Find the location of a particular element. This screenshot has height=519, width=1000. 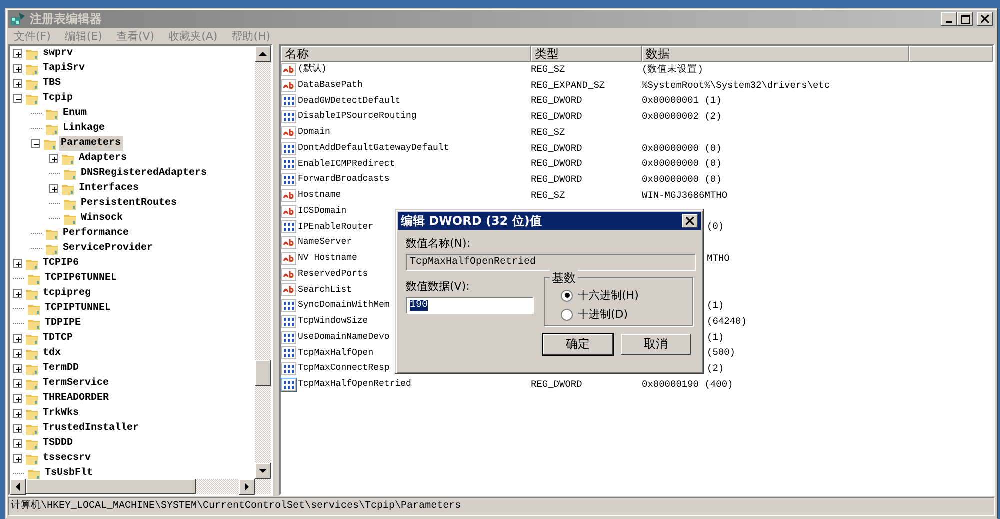

tree-item: TrustedInstaller is located at coordinates (91, 428).